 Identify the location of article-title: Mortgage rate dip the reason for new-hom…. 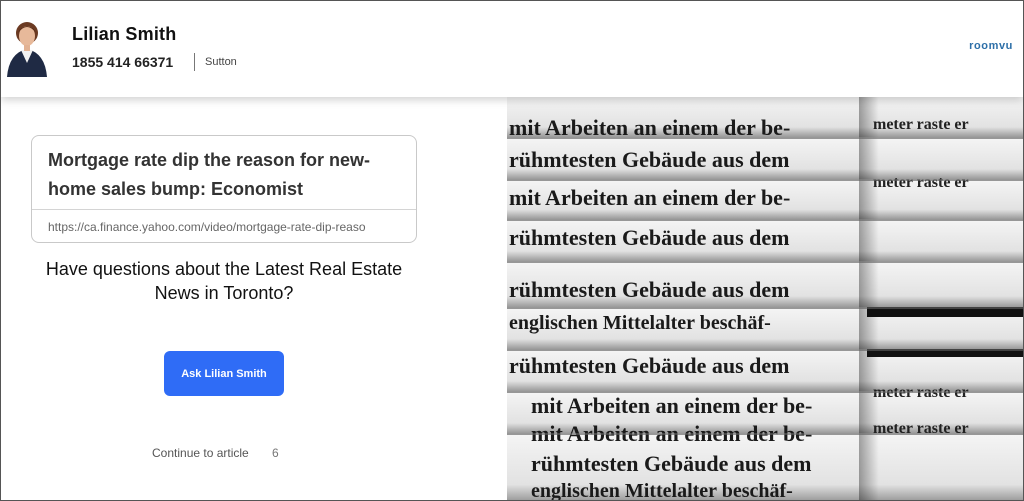
(209, 174).